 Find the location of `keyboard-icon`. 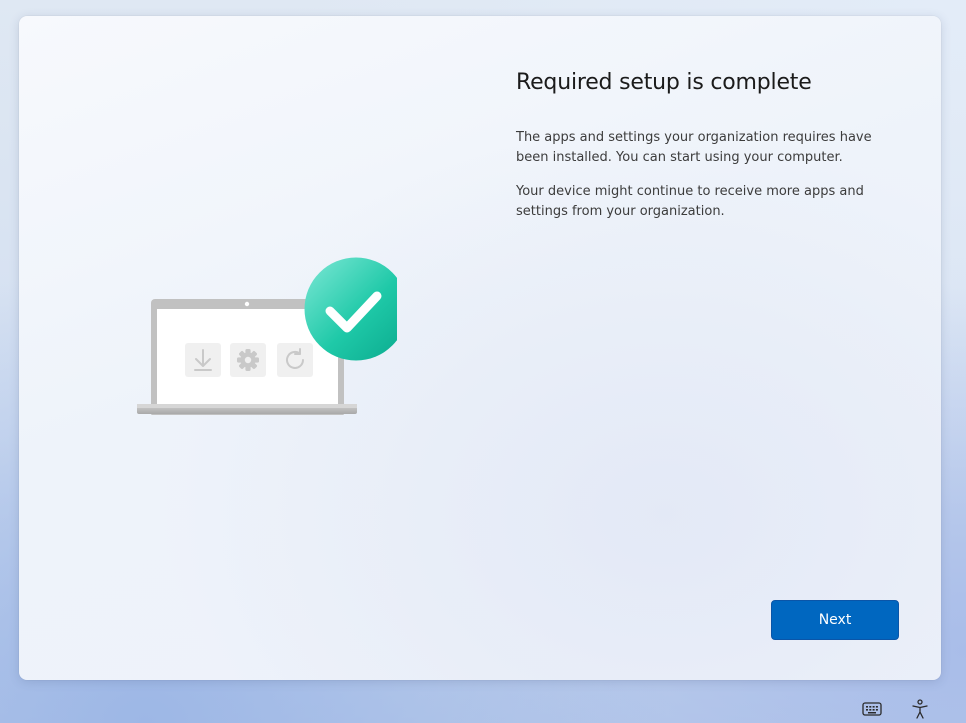

keyboard-icon is located at coordinates (872, 709).